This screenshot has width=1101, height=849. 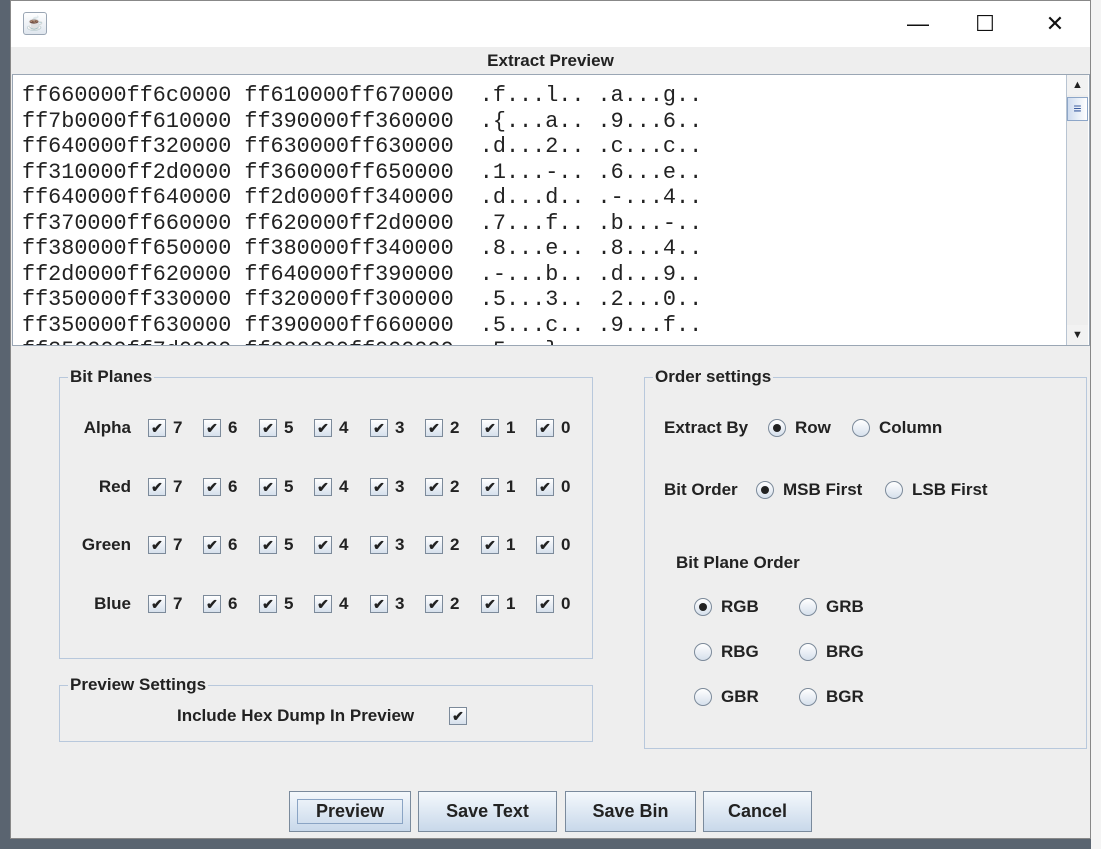 I want to click on column-radio, so click(x=861, y=428).